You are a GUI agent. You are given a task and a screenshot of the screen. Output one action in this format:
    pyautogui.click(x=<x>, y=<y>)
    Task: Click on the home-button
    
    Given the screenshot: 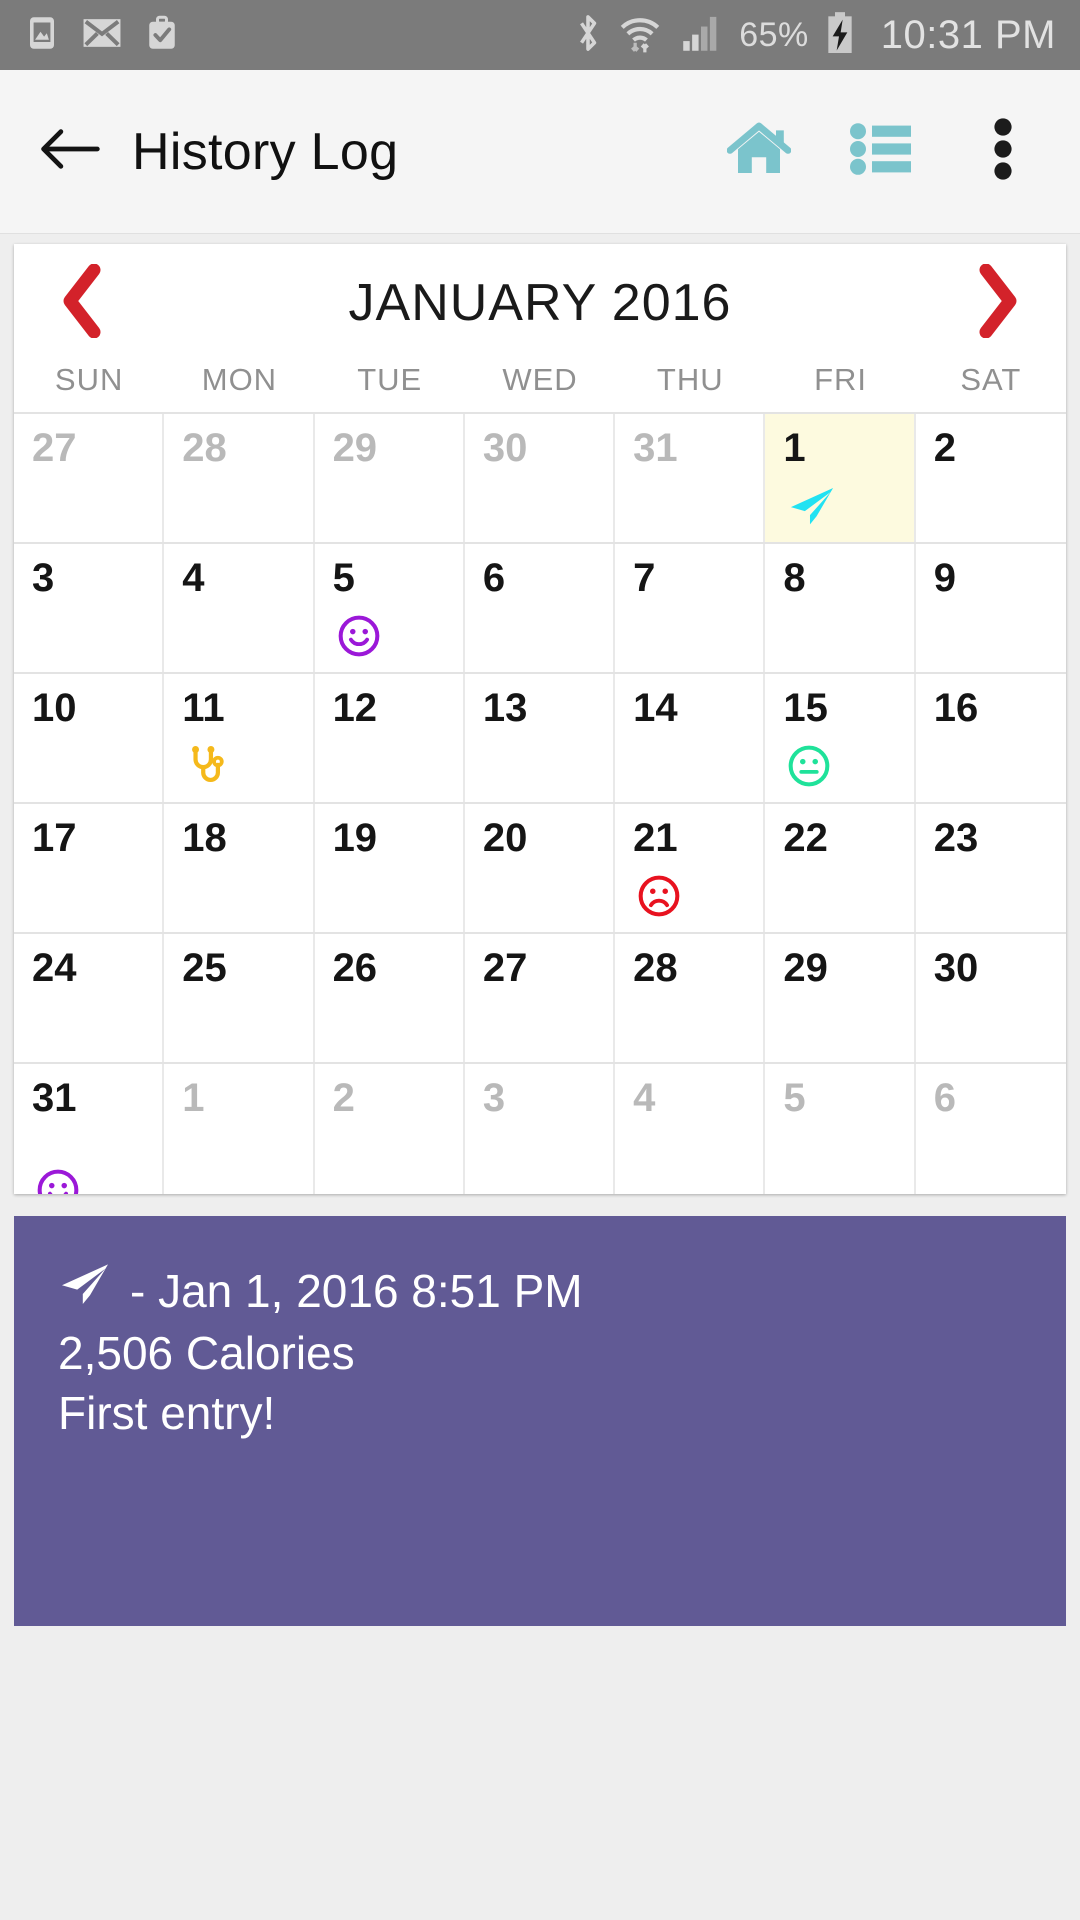 What is the action you would take?
    pyautogui.click(x=759, y=152)
    